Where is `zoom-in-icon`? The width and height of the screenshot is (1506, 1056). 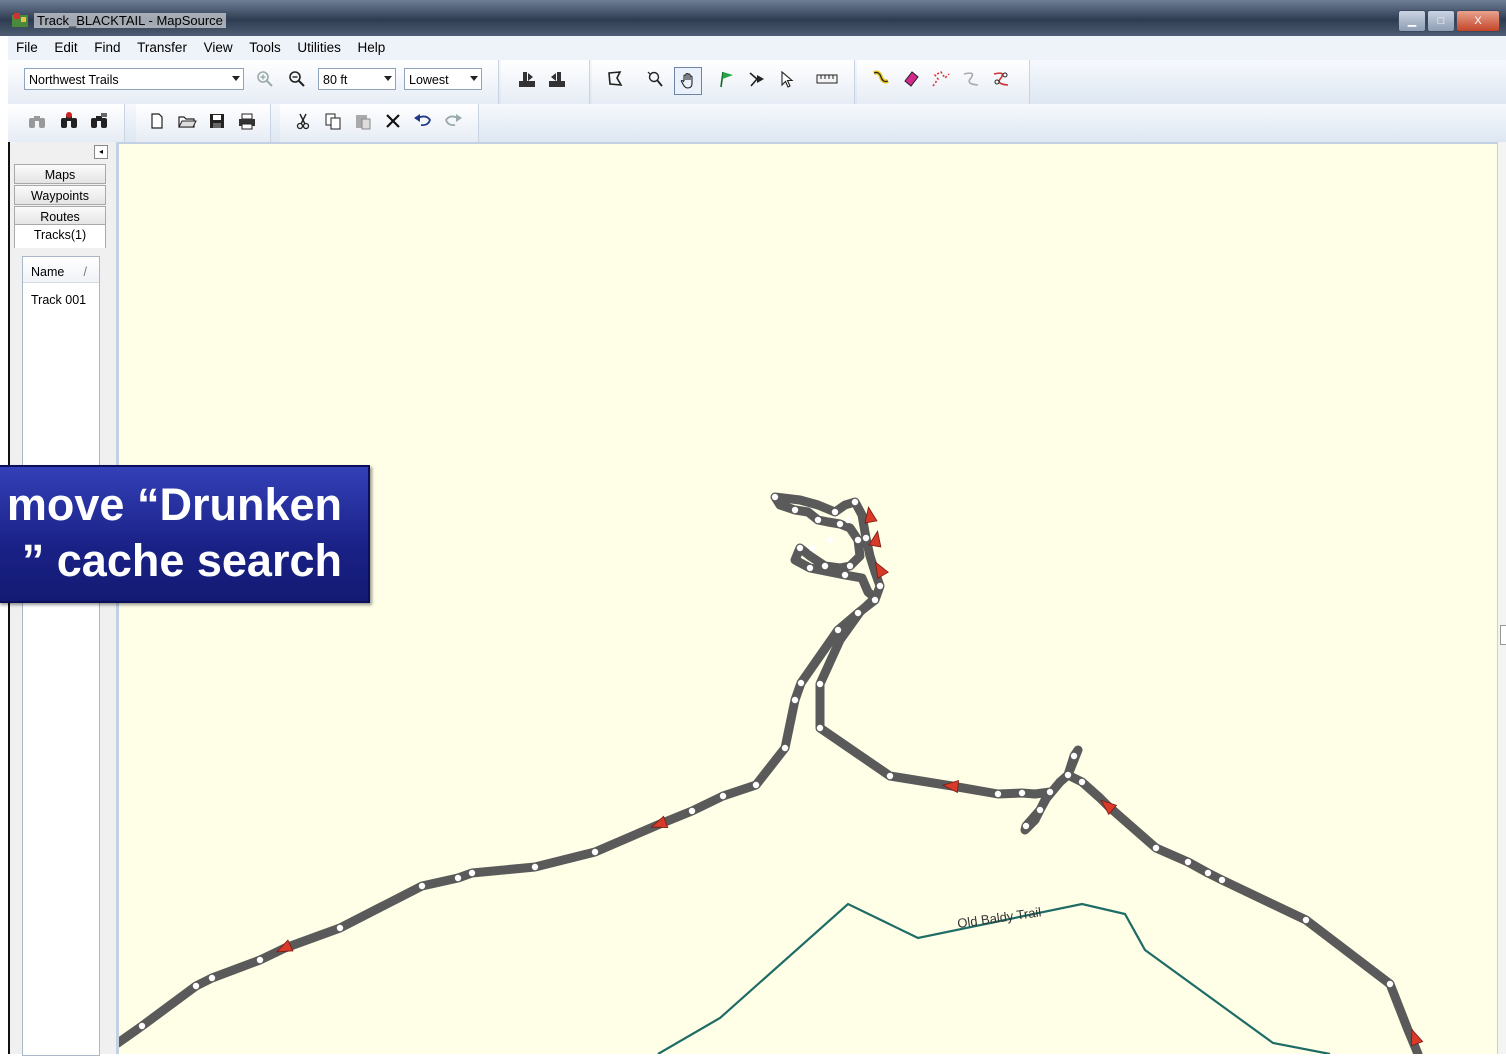
zoom-in-icon is located at coordinates (265, 79).